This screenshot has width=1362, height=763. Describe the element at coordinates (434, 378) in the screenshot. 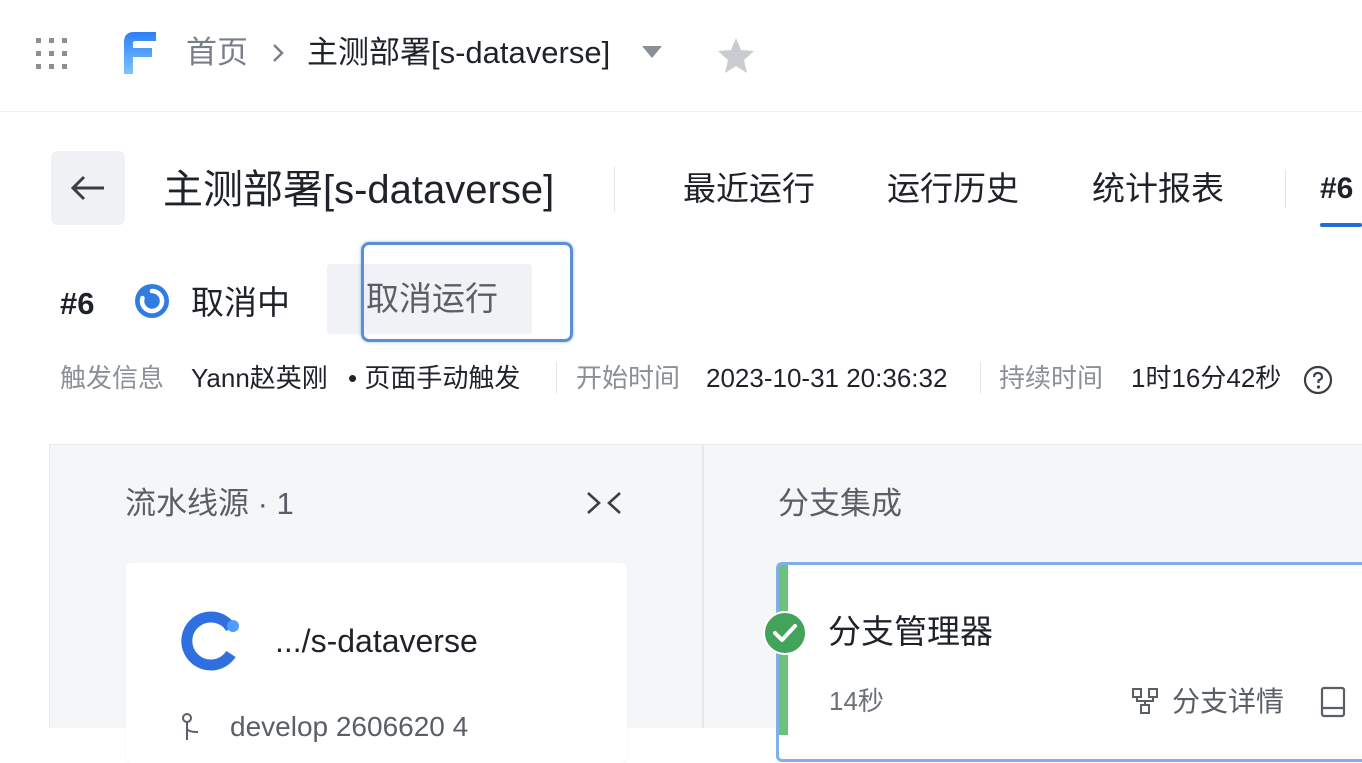

I see `trigger-method: • 页面手动触发` at that location.